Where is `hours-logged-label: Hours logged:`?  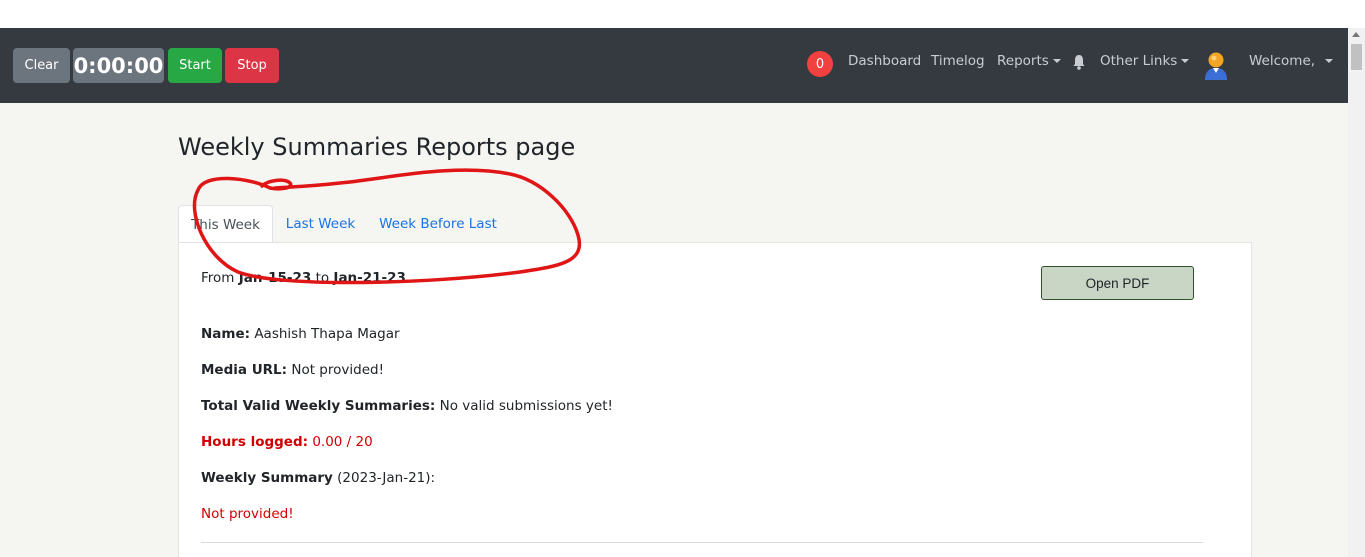
hours-logged-label: Hours logged: is located at coordinates (255, 442).